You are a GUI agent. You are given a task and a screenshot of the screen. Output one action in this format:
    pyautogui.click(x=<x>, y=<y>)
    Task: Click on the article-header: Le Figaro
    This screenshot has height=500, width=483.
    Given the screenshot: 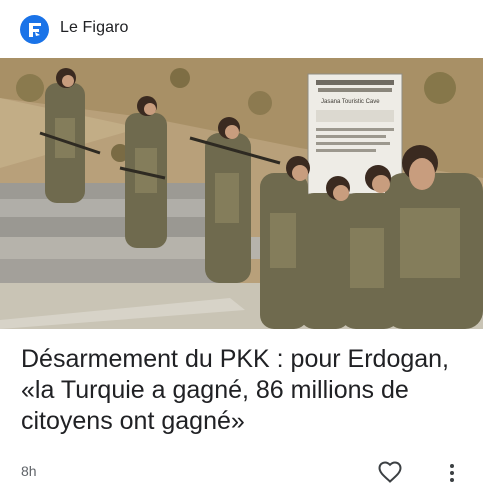 What is the action you would take?
    pyautogui.click(x=241, y=29)
    